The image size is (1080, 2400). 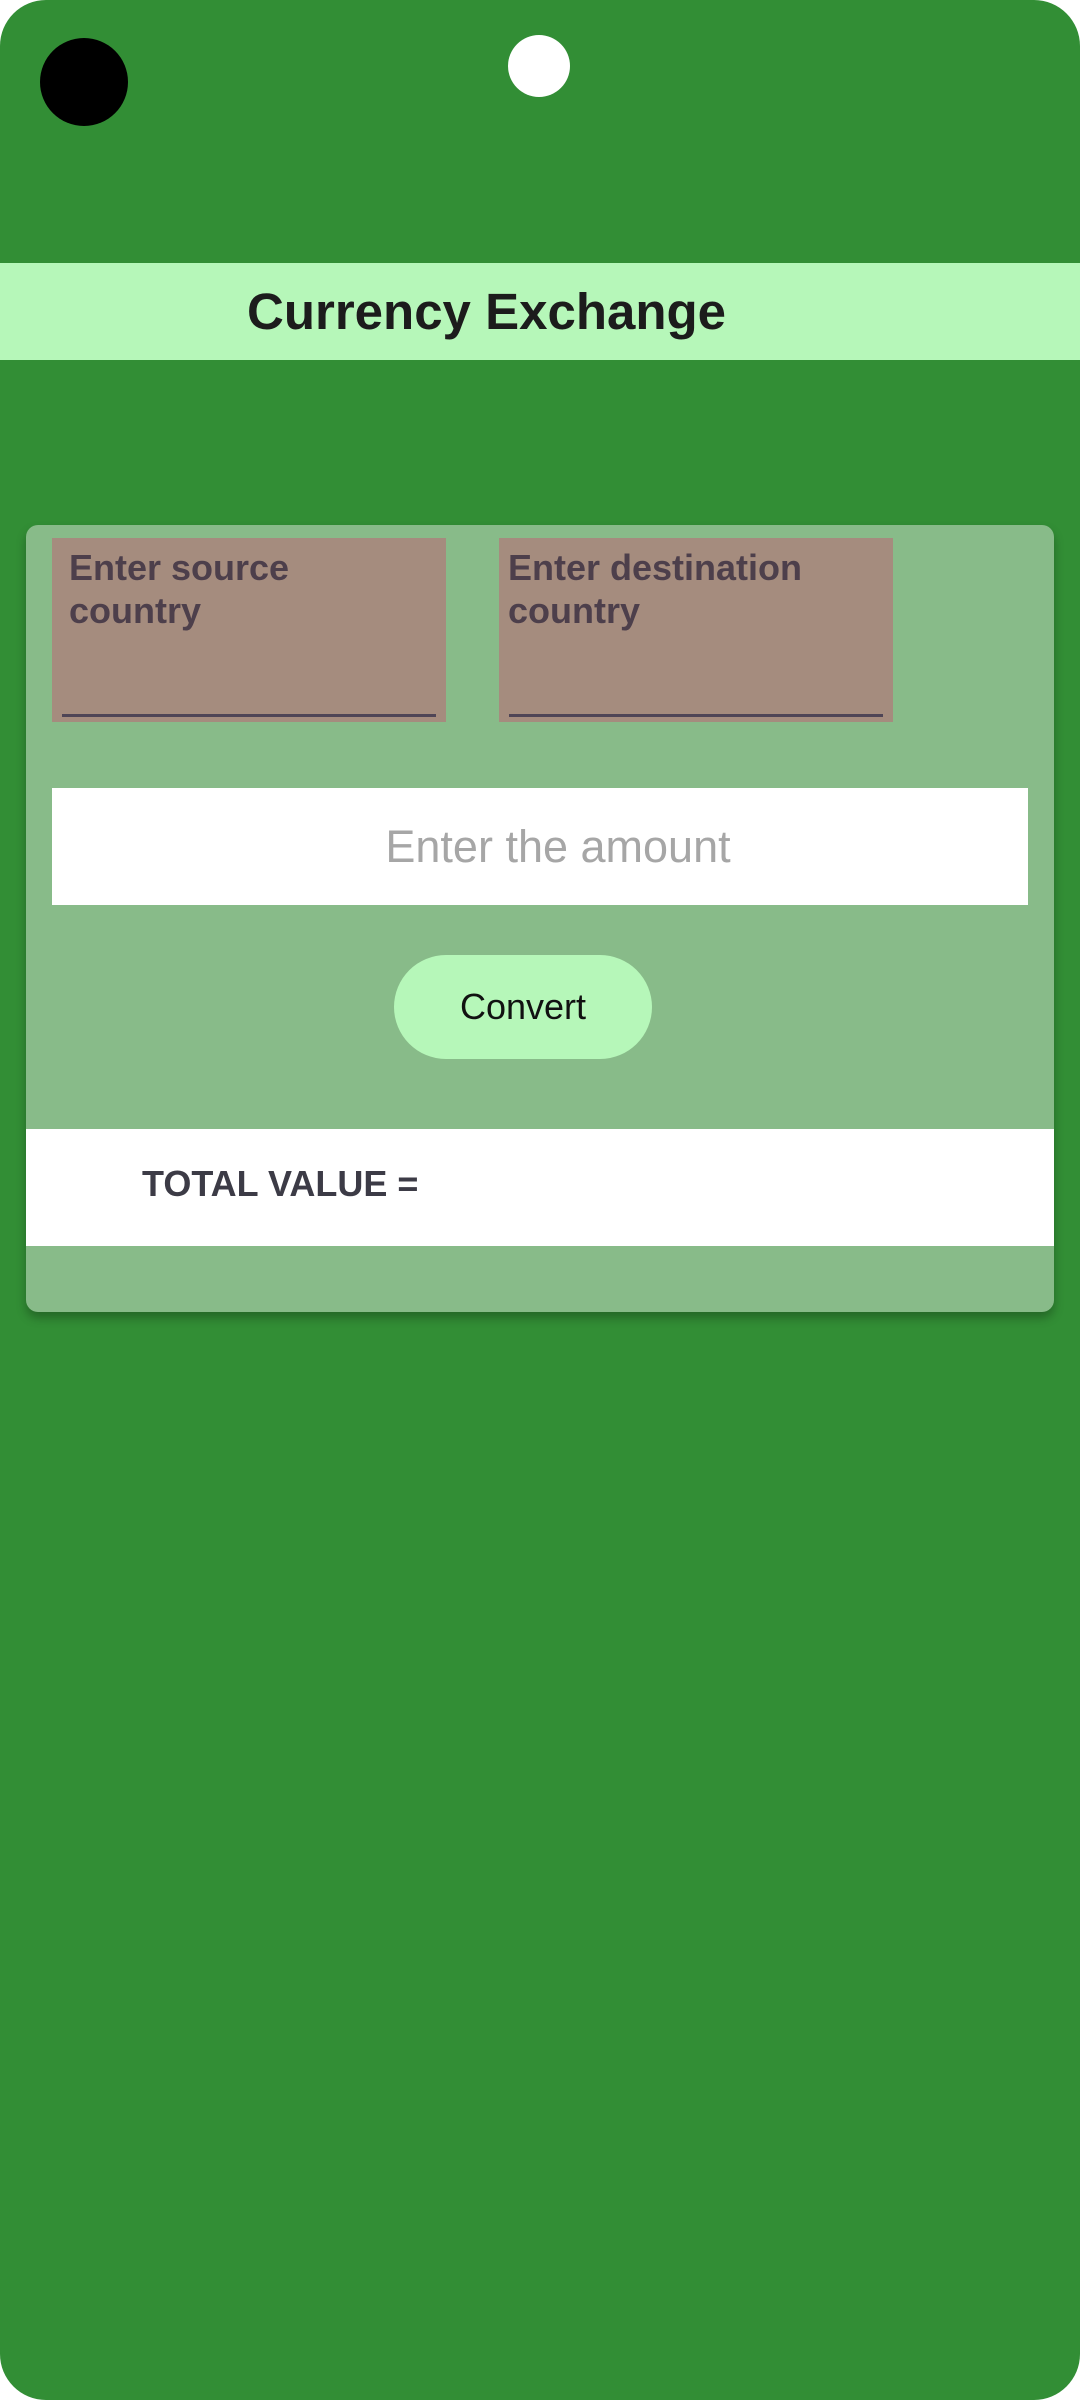 What do you see at coordinates (540, 1187) in the screenshot?
I see `total-value-row: TOTAL VALUE =` at bounding box center [540, 1187].